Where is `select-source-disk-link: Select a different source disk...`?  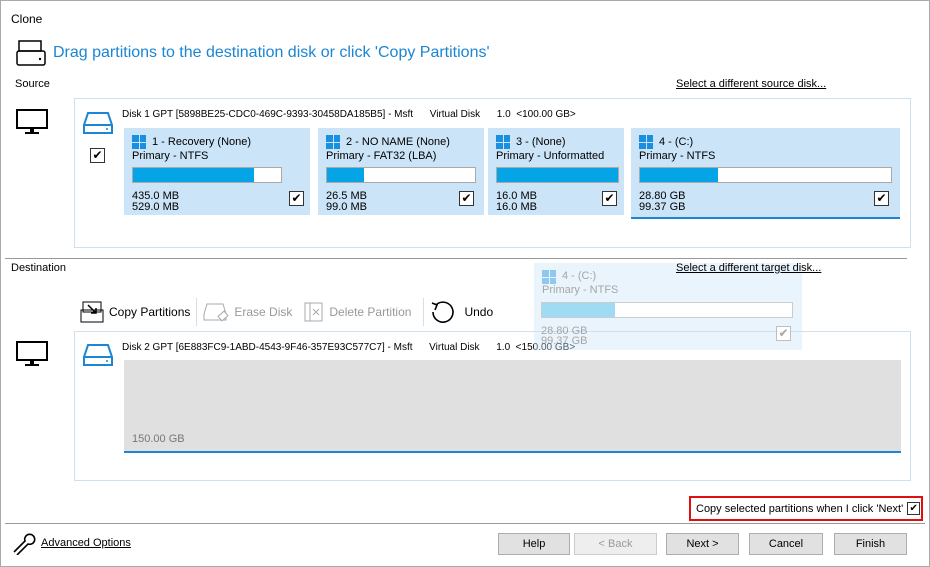 select-source-disk-link: Select a different source disk... is located at coordinates (751, 84).